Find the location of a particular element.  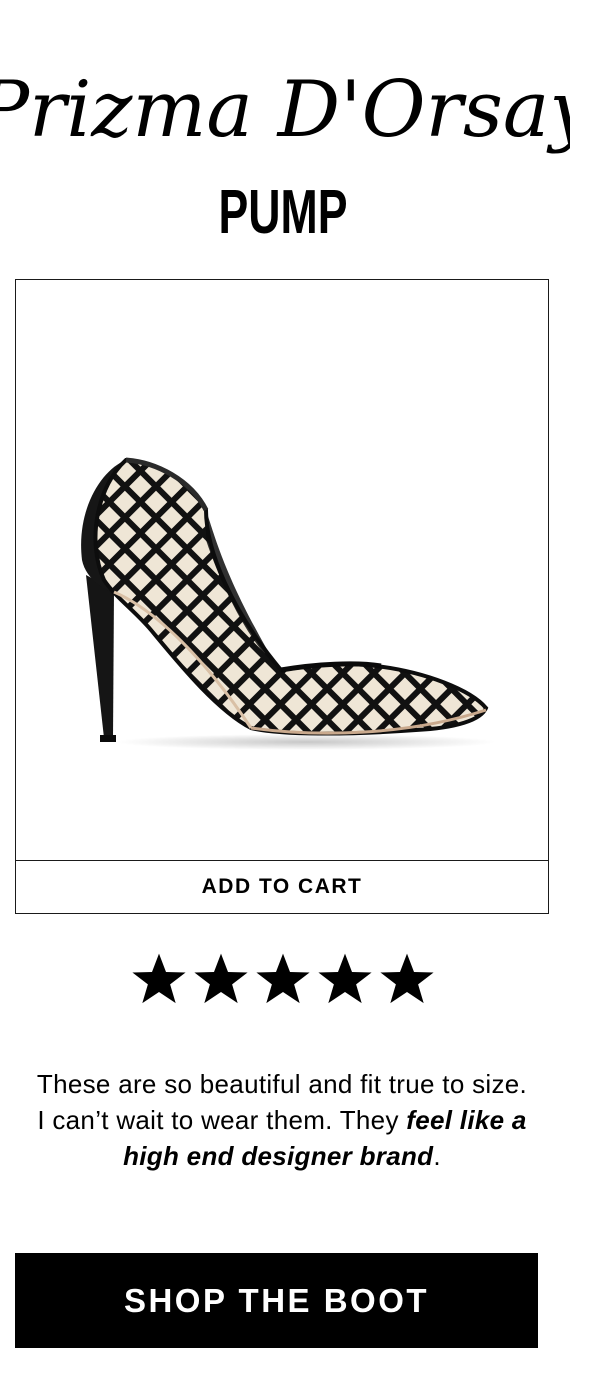

script-title-text: Prizma D'Orsay is located at coordinates (285, 110).